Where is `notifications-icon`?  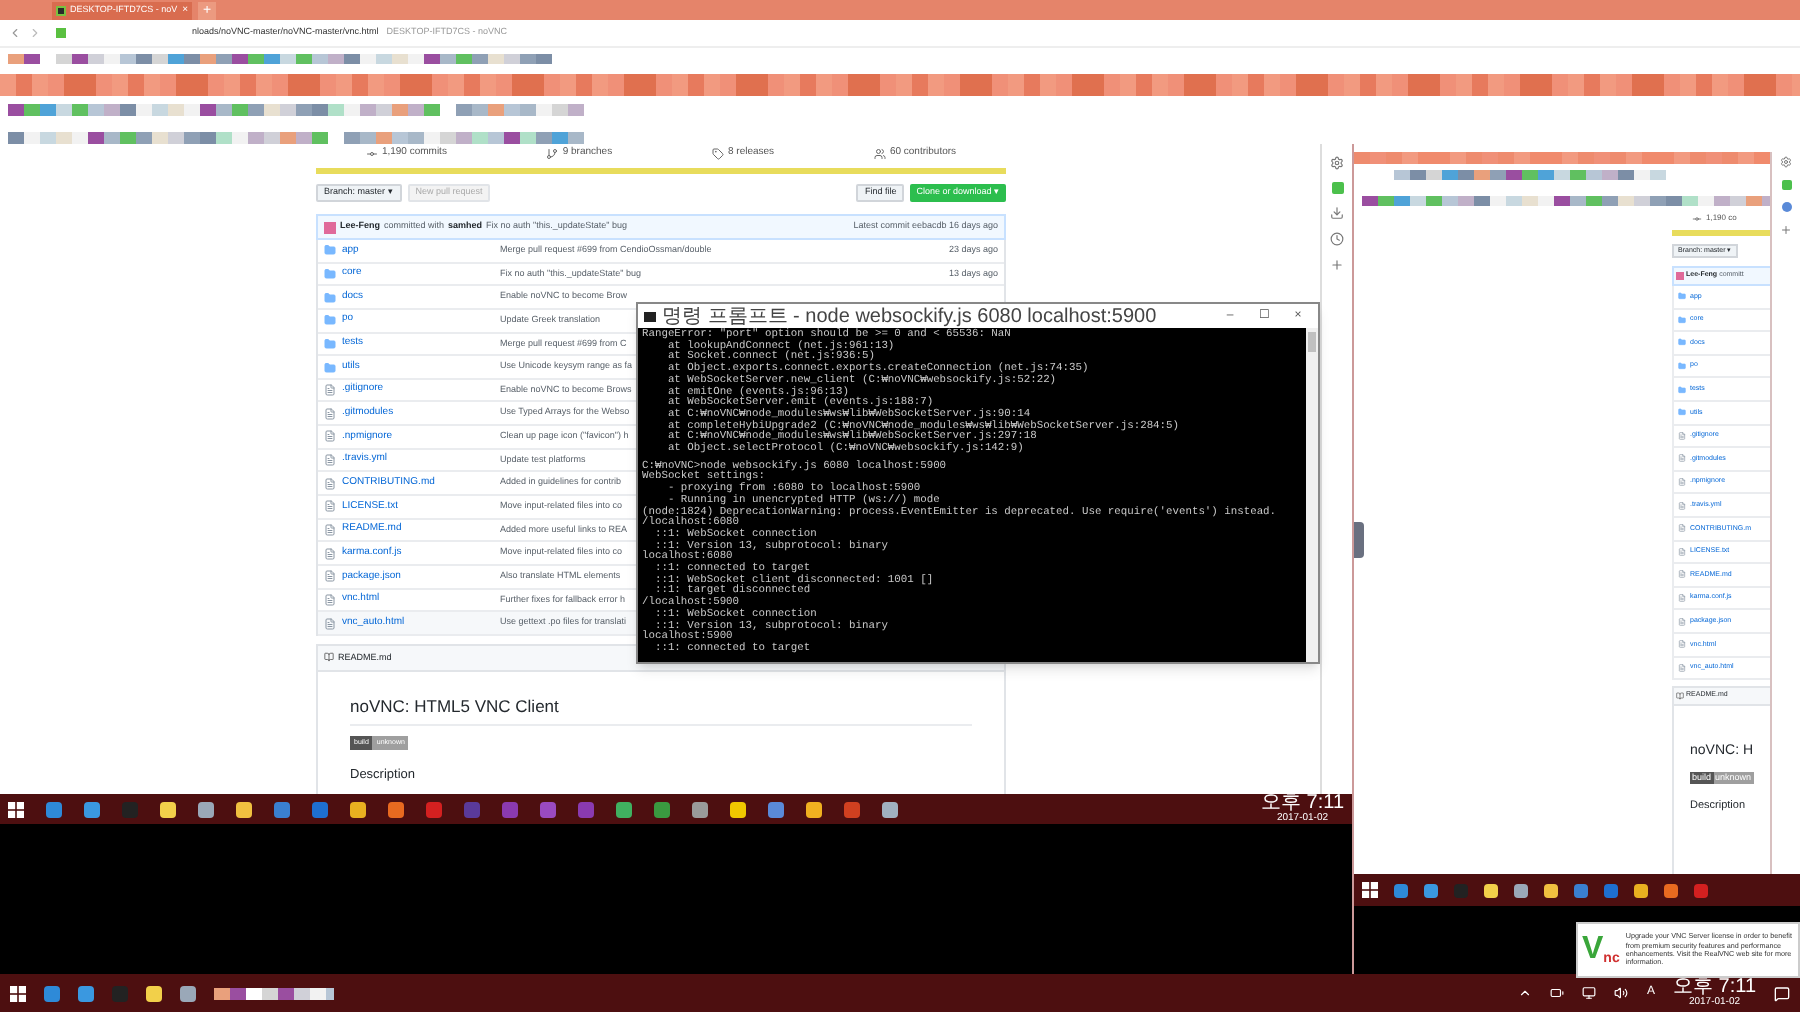
notifications-icon is located at coordinates (1782, 993).